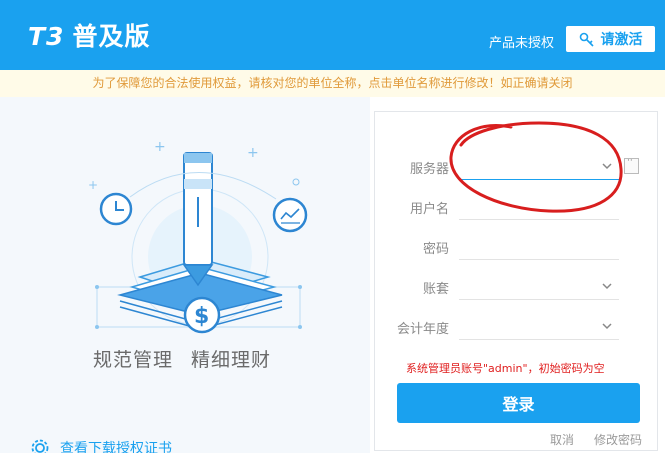  What do you see at coordinates (522, 43) in the screenshot?
I see `license-status: 产品未授权` at bounding box center [522, 43].